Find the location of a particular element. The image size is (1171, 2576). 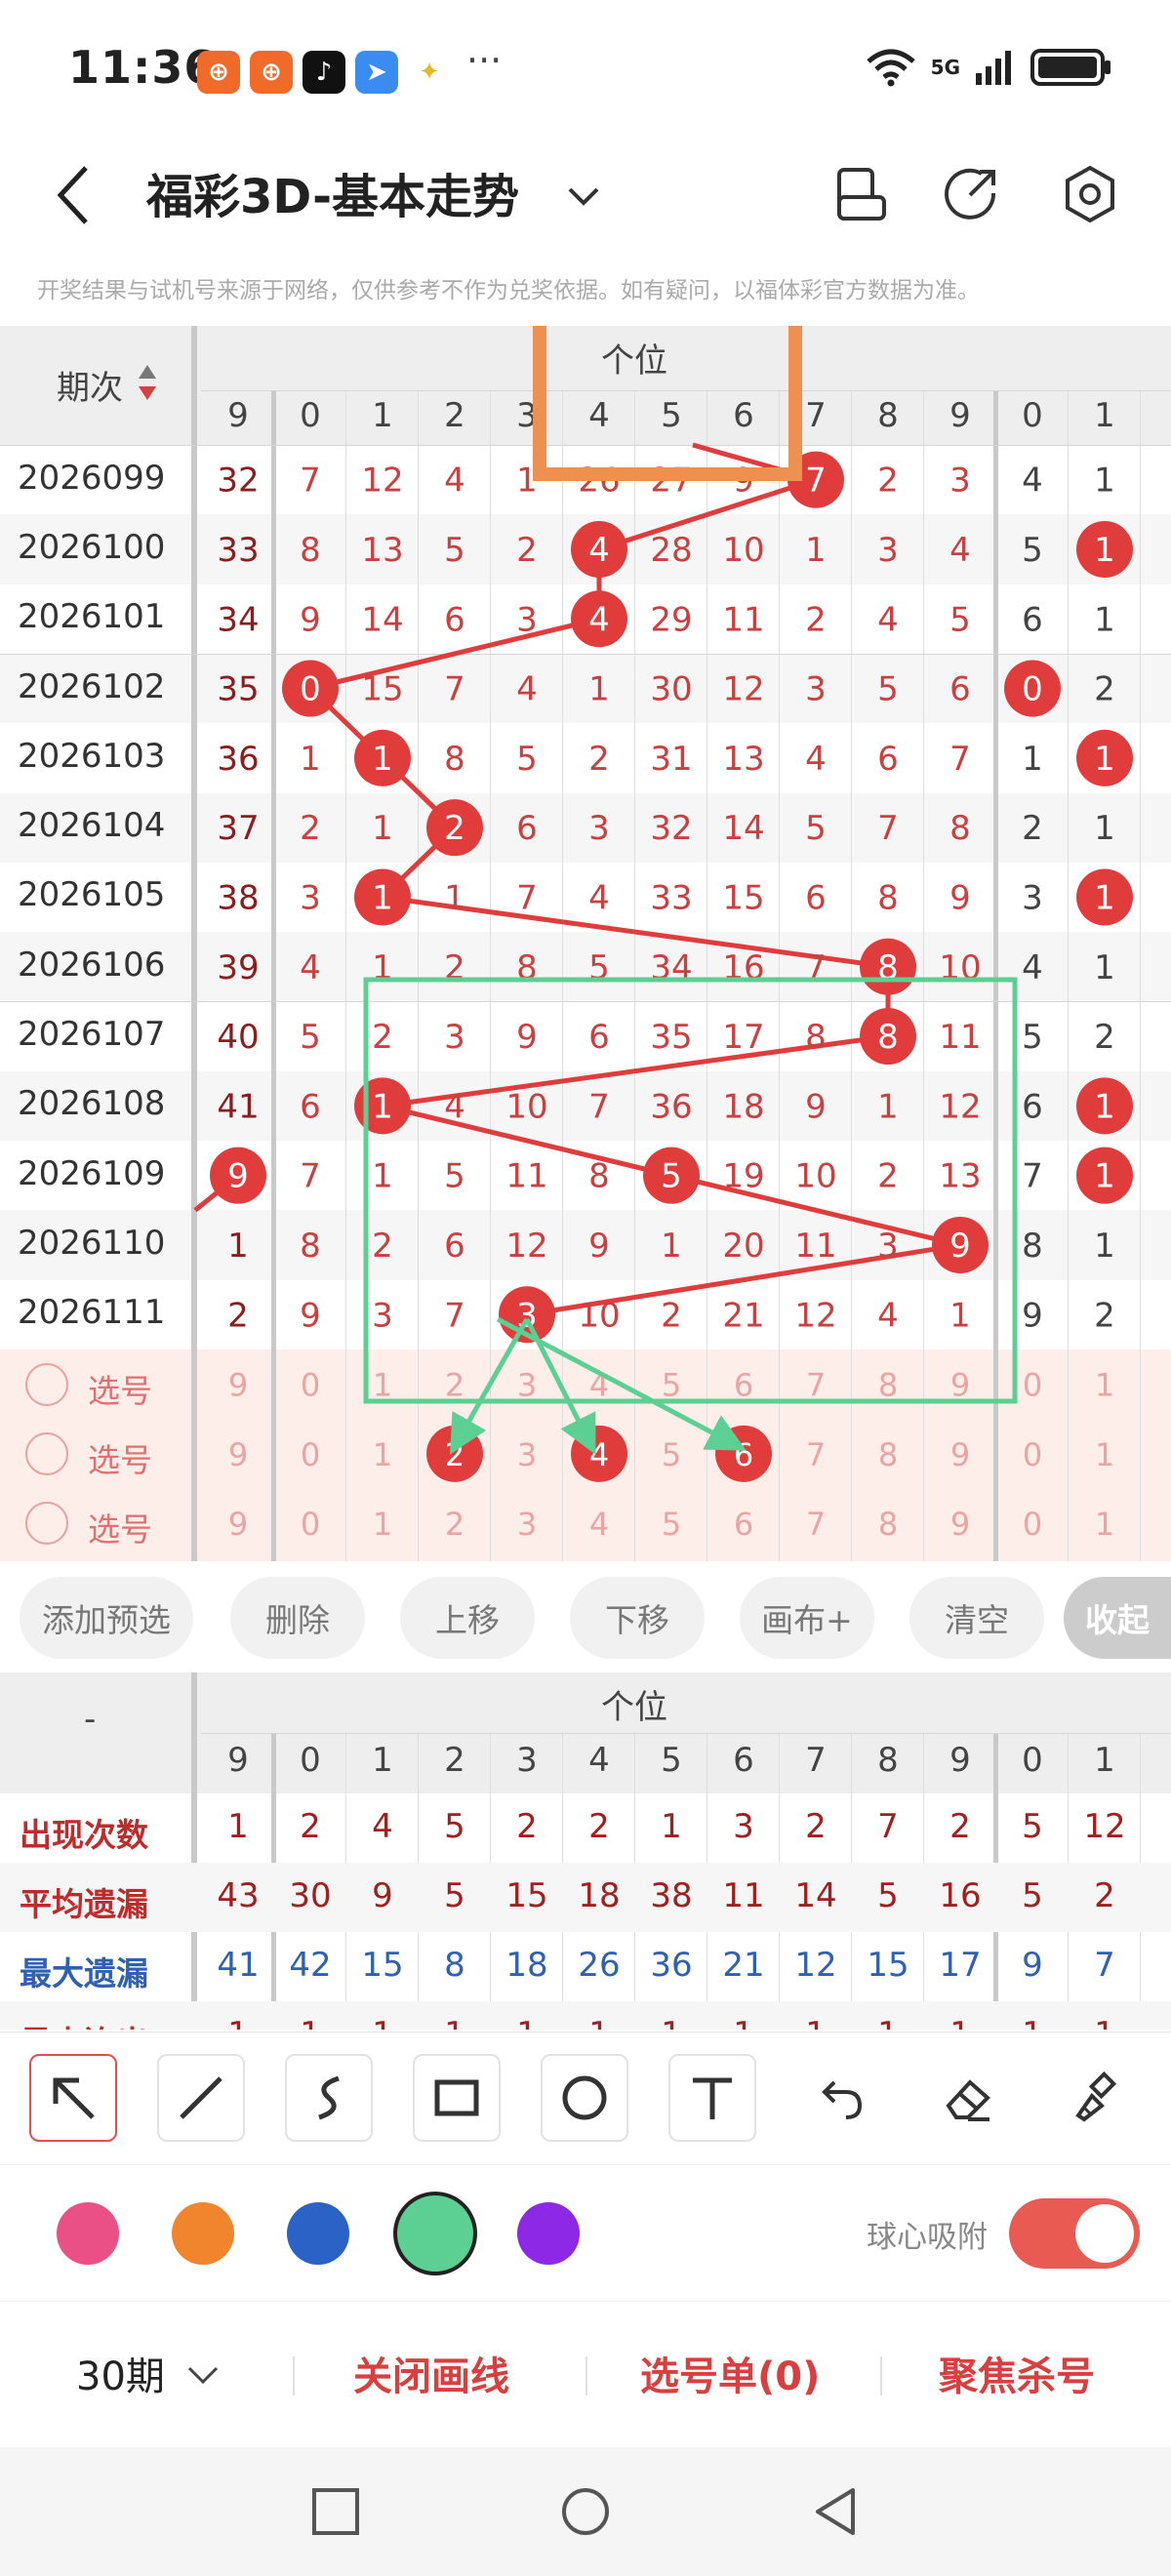

color-picker-row: 球心吸附 is located at coordinates (585, 2232).